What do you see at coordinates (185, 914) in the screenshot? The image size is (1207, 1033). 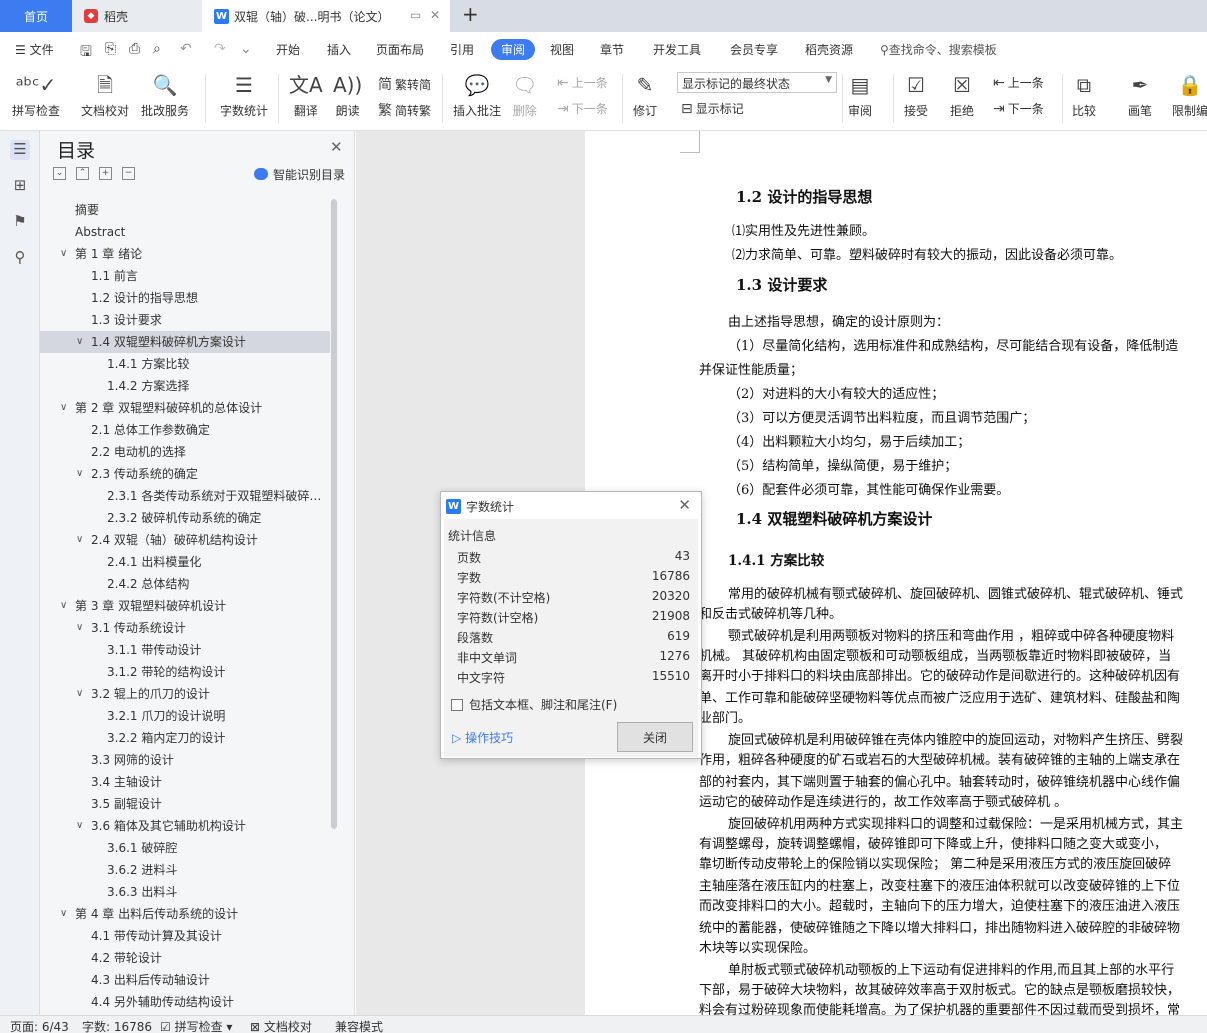 I see `toc-item: ∨ 第 4 章 出料后传动系统的设计` at bounding box center [185, 914].